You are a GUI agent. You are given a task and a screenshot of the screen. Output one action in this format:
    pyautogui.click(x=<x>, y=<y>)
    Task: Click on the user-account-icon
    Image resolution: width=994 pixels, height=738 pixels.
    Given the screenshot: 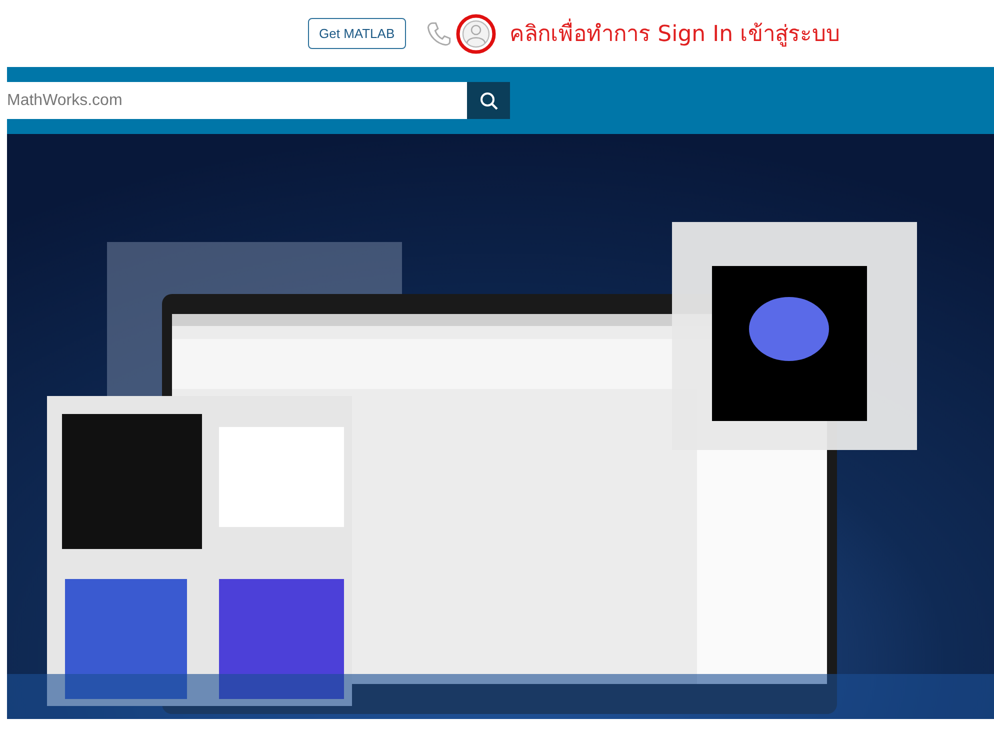 What is the action you would take?
    pyautogui.click(x=476, y=34)
    